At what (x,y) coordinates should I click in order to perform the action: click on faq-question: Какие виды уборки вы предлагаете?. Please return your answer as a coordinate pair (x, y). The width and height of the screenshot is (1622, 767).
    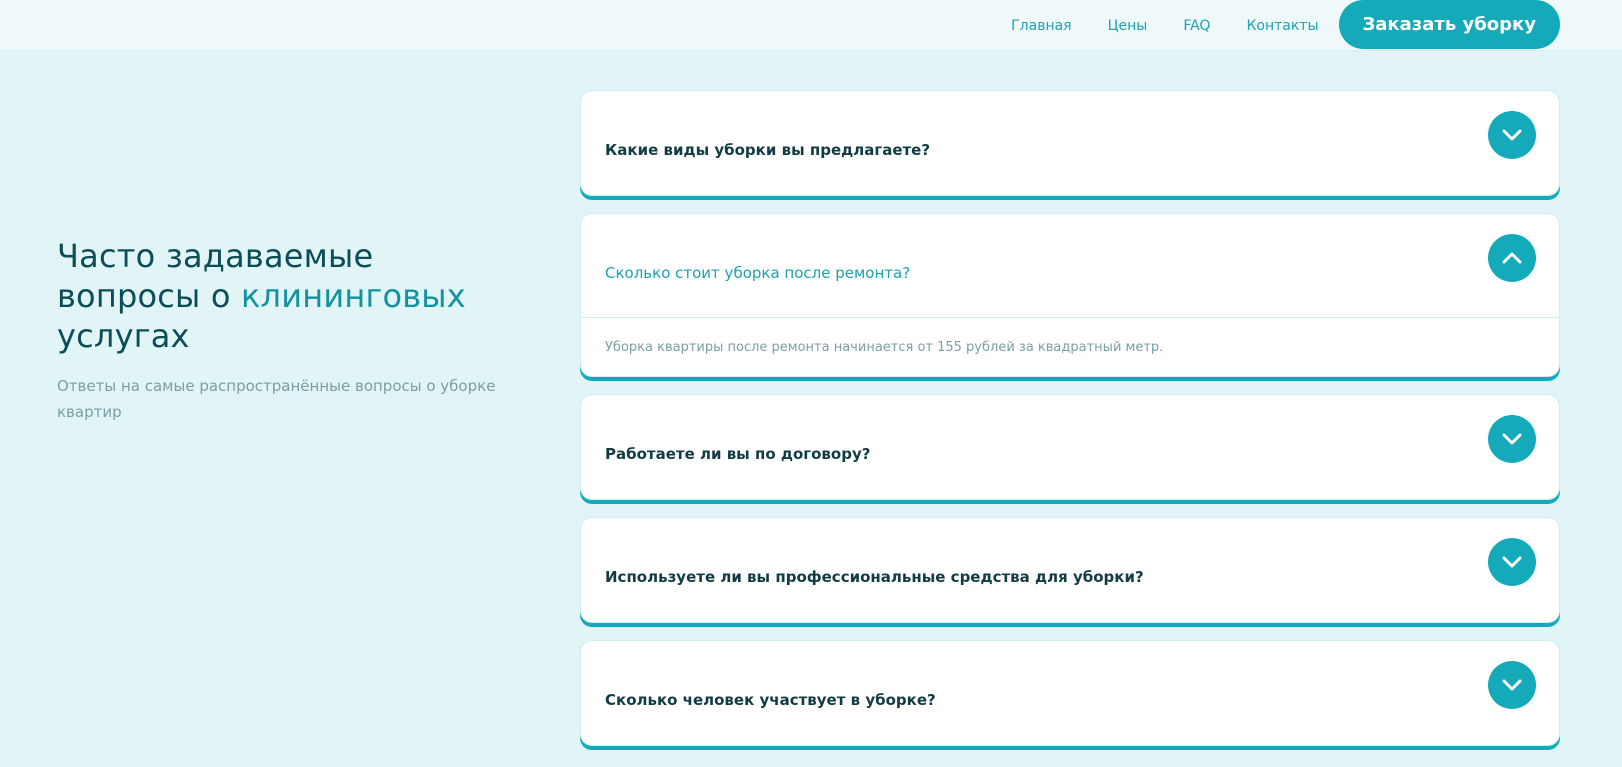
    Looking at the image, I should click on (768, 150).